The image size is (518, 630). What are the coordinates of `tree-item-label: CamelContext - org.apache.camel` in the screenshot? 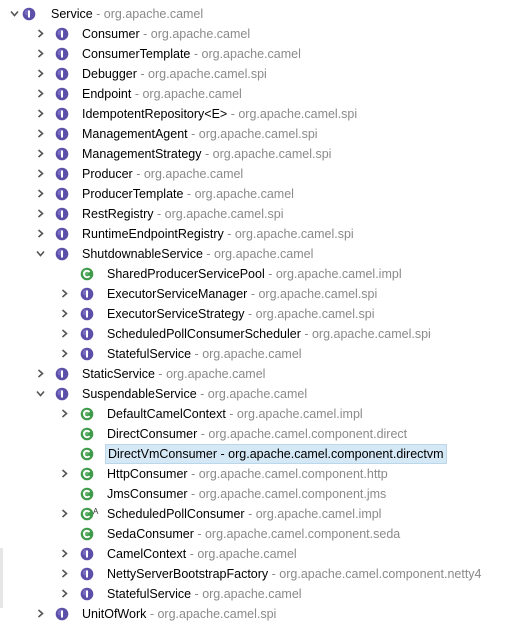 It's located at (202, 554).